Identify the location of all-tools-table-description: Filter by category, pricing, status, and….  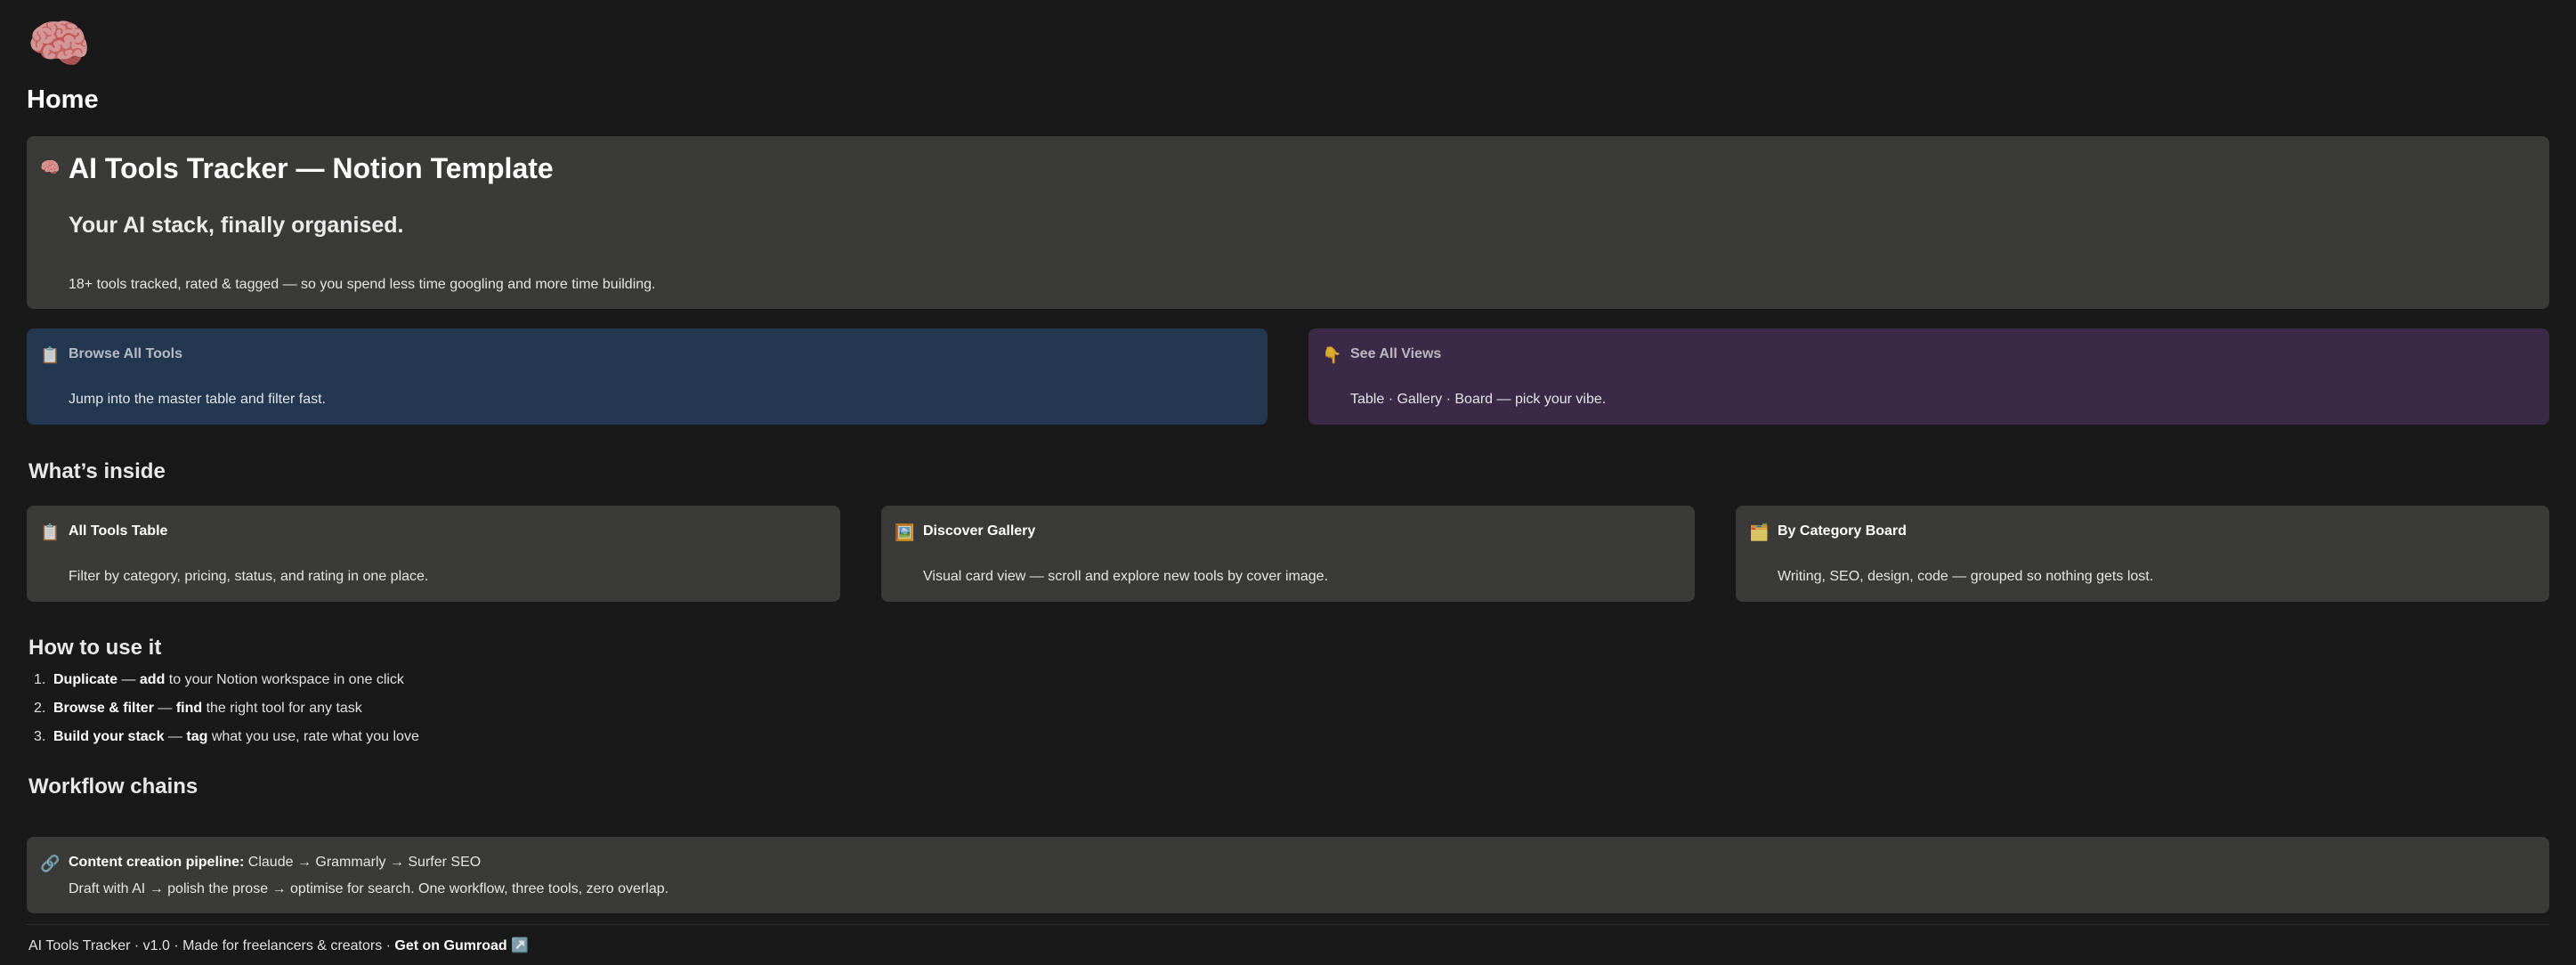
(249, 576).